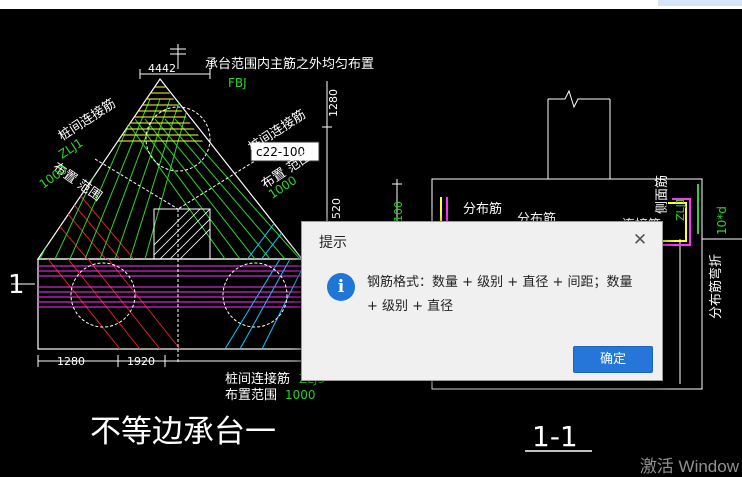 Image resolution: width=742 pixels, height=477 pixels. Describe the element at coordinates (289, 64) in the screenshot. I see `top-note-label: 承台范围内主筋之外均匀布置` at that location.